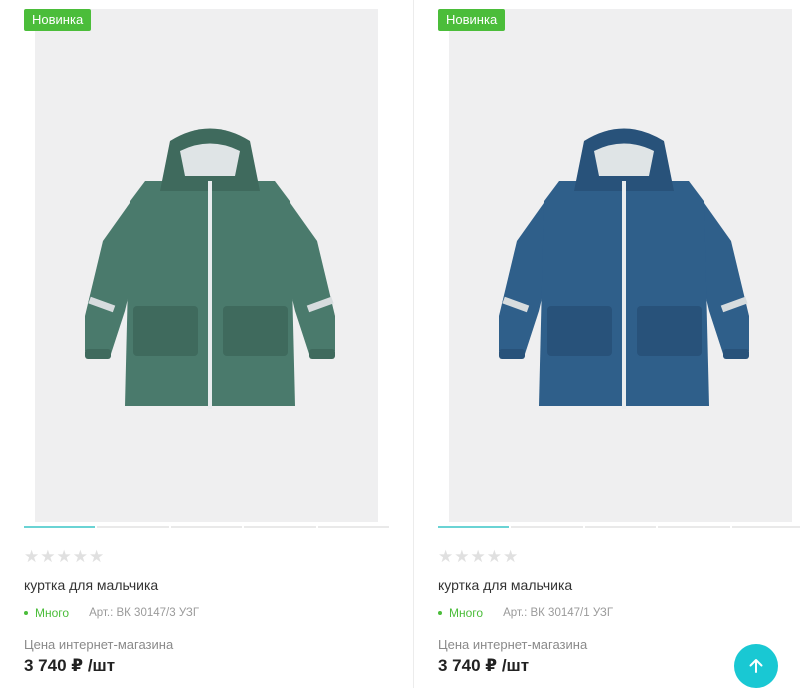 This screenshot has height=688, width=800. I want to click on scroll-to-top-button, so click(756, 666).